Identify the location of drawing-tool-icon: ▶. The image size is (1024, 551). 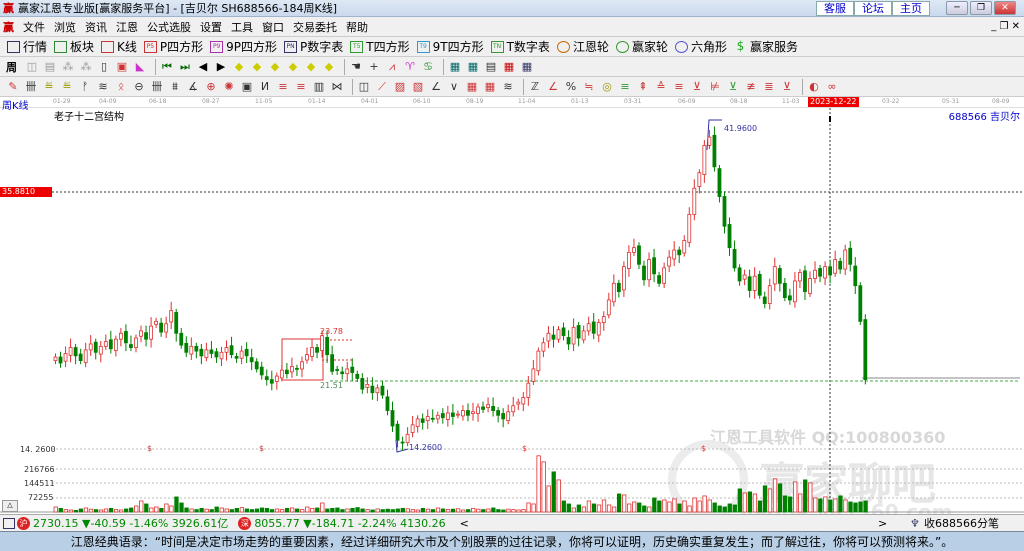
(221, 67).